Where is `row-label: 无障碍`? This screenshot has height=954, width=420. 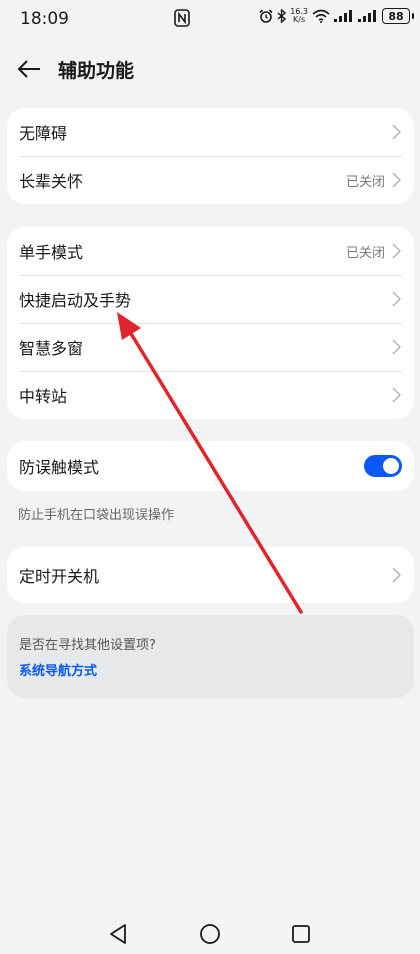
row-label: 无障碍 is located at coordinates (43, 133).